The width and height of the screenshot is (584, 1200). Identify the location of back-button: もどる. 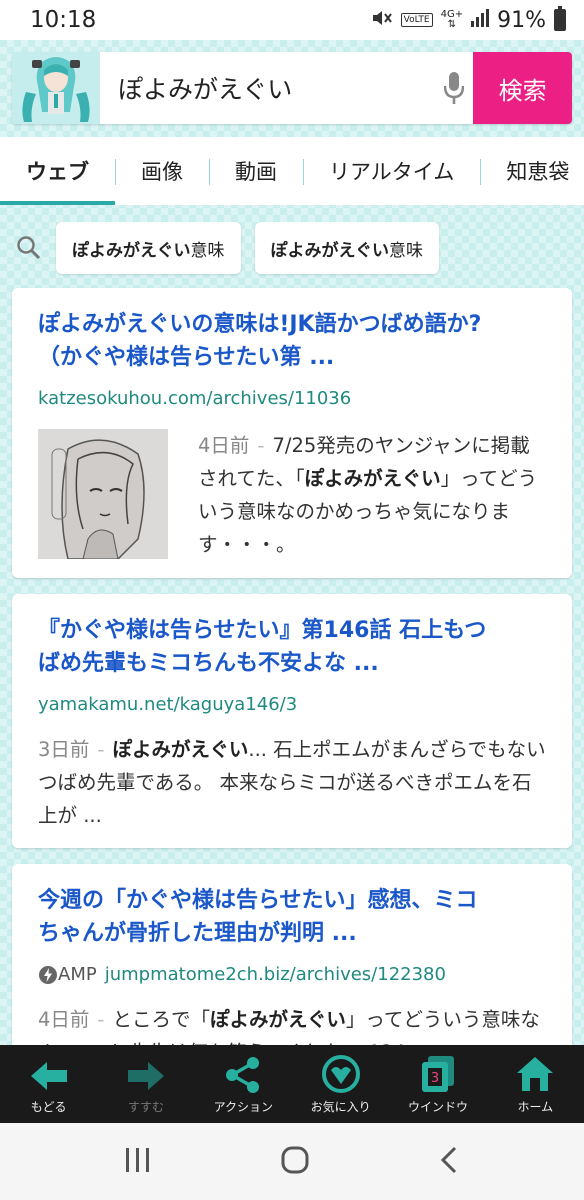
(48, 1084).